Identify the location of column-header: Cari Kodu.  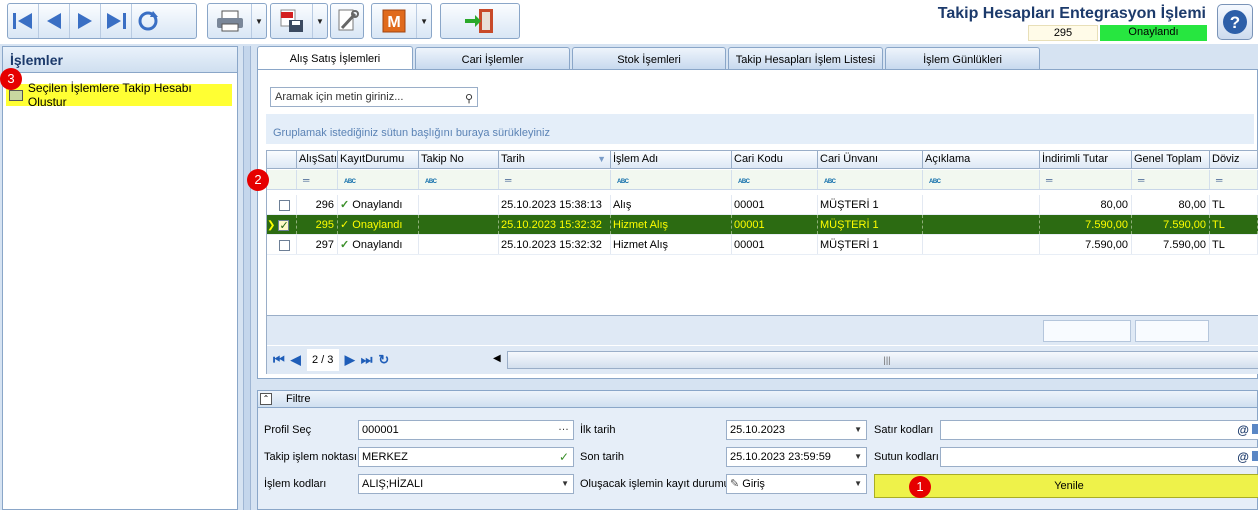
(775, 159).